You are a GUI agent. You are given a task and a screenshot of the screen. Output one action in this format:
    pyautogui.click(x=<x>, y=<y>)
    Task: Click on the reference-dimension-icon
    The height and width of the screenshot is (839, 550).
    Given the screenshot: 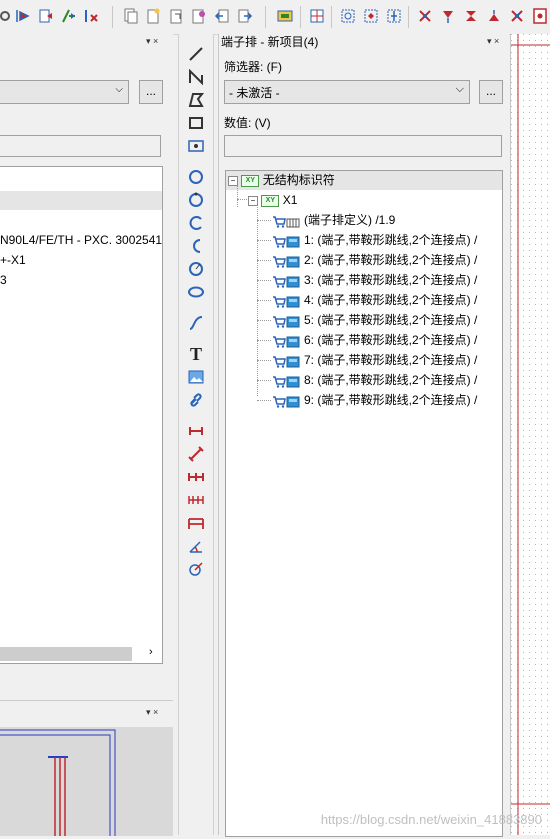 What is the action you would take?
    pyautogui.click(x=196, y=523)
    